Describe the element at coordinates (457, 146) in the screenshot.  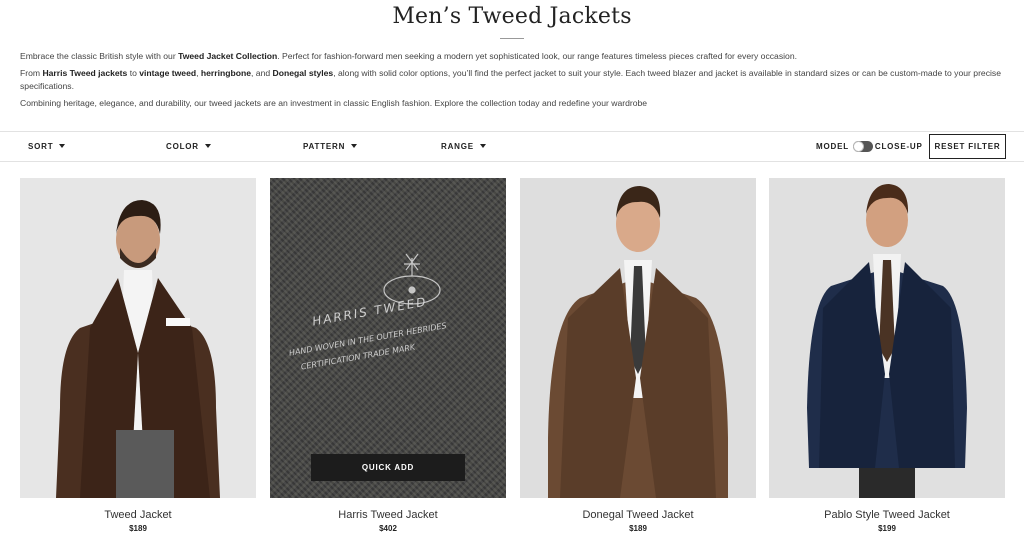
I see `range-label: RANGE` at that location.